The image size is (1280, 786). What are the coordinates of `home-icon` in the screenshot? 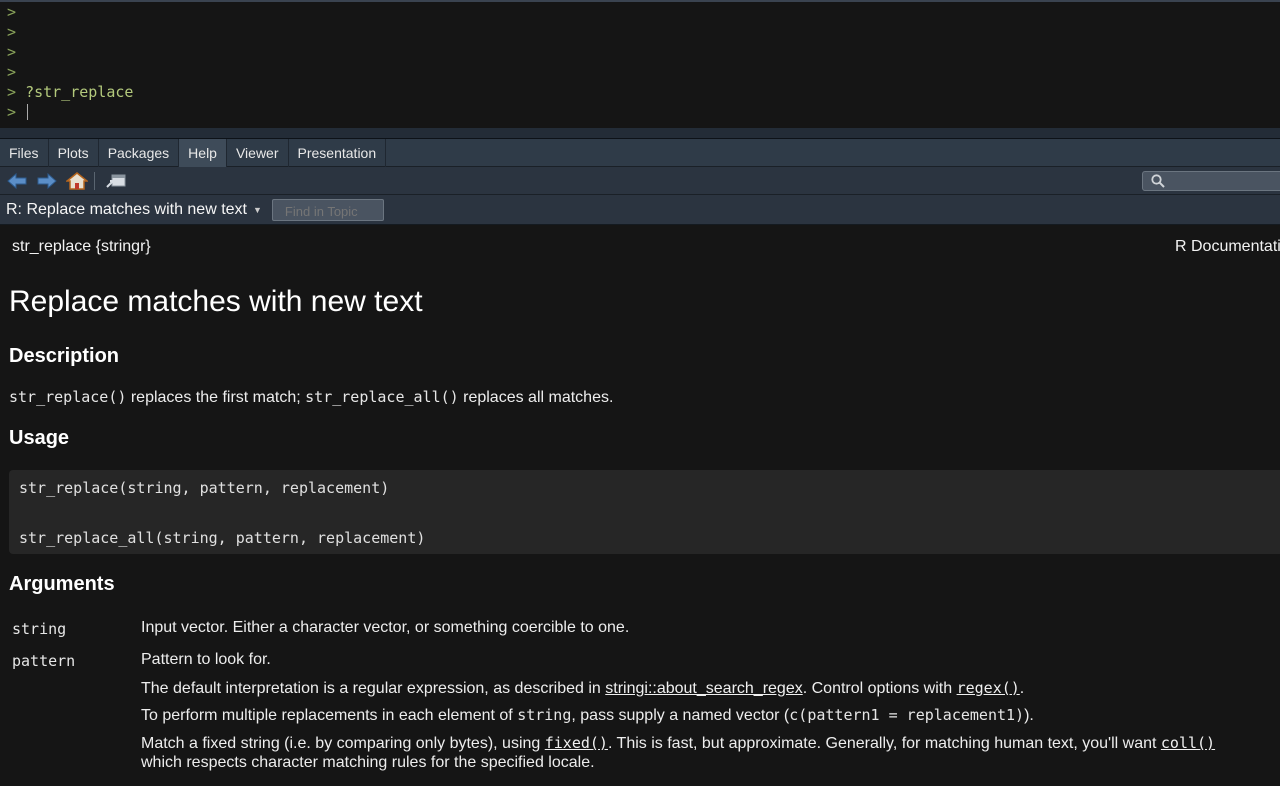 It's located at (77, 180).